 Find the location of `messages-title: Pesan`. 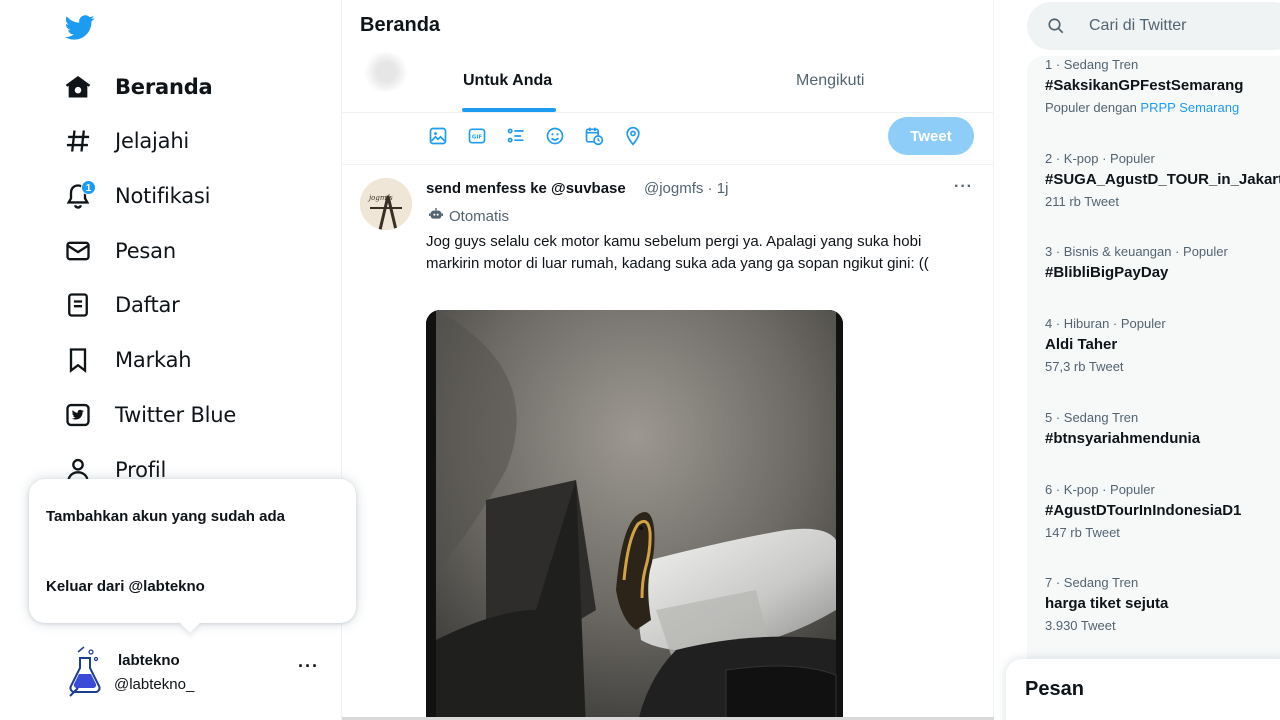

messages-title: Pesan is located at coordinates (1054, 689).